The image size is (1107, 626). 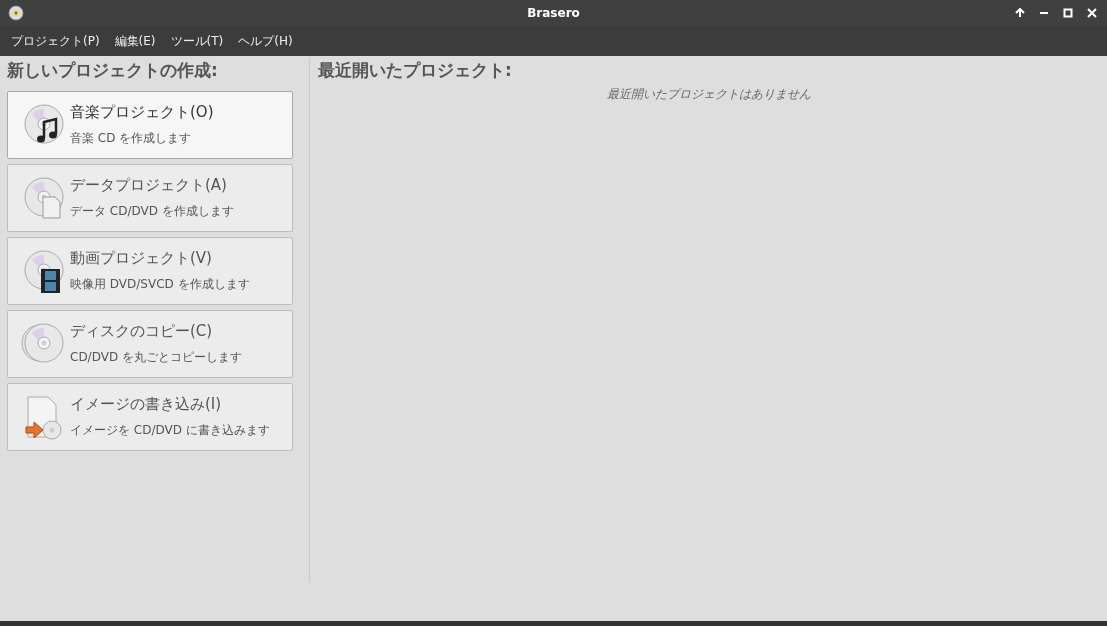 I want to click on project-button: データプロジェクト(A) データ CD/DVD を作成します, so click(x=150, y=198).